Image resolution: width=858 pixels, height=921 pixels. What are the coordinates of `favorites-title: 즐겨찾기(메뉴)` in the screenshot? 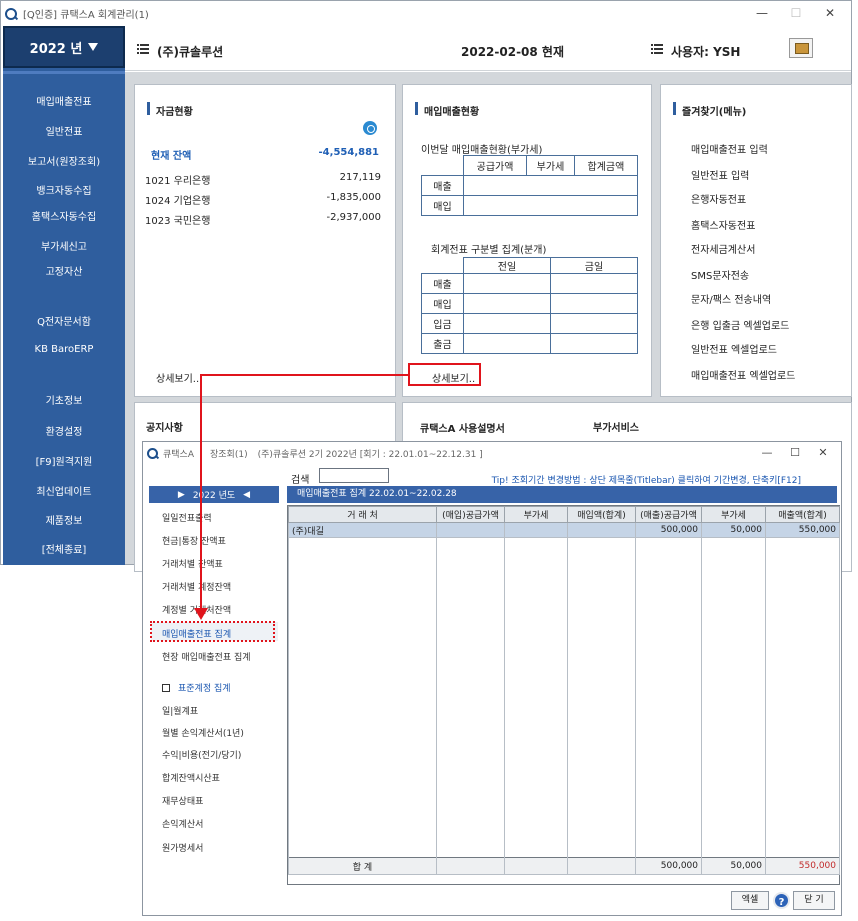 It's located at (709, 110).